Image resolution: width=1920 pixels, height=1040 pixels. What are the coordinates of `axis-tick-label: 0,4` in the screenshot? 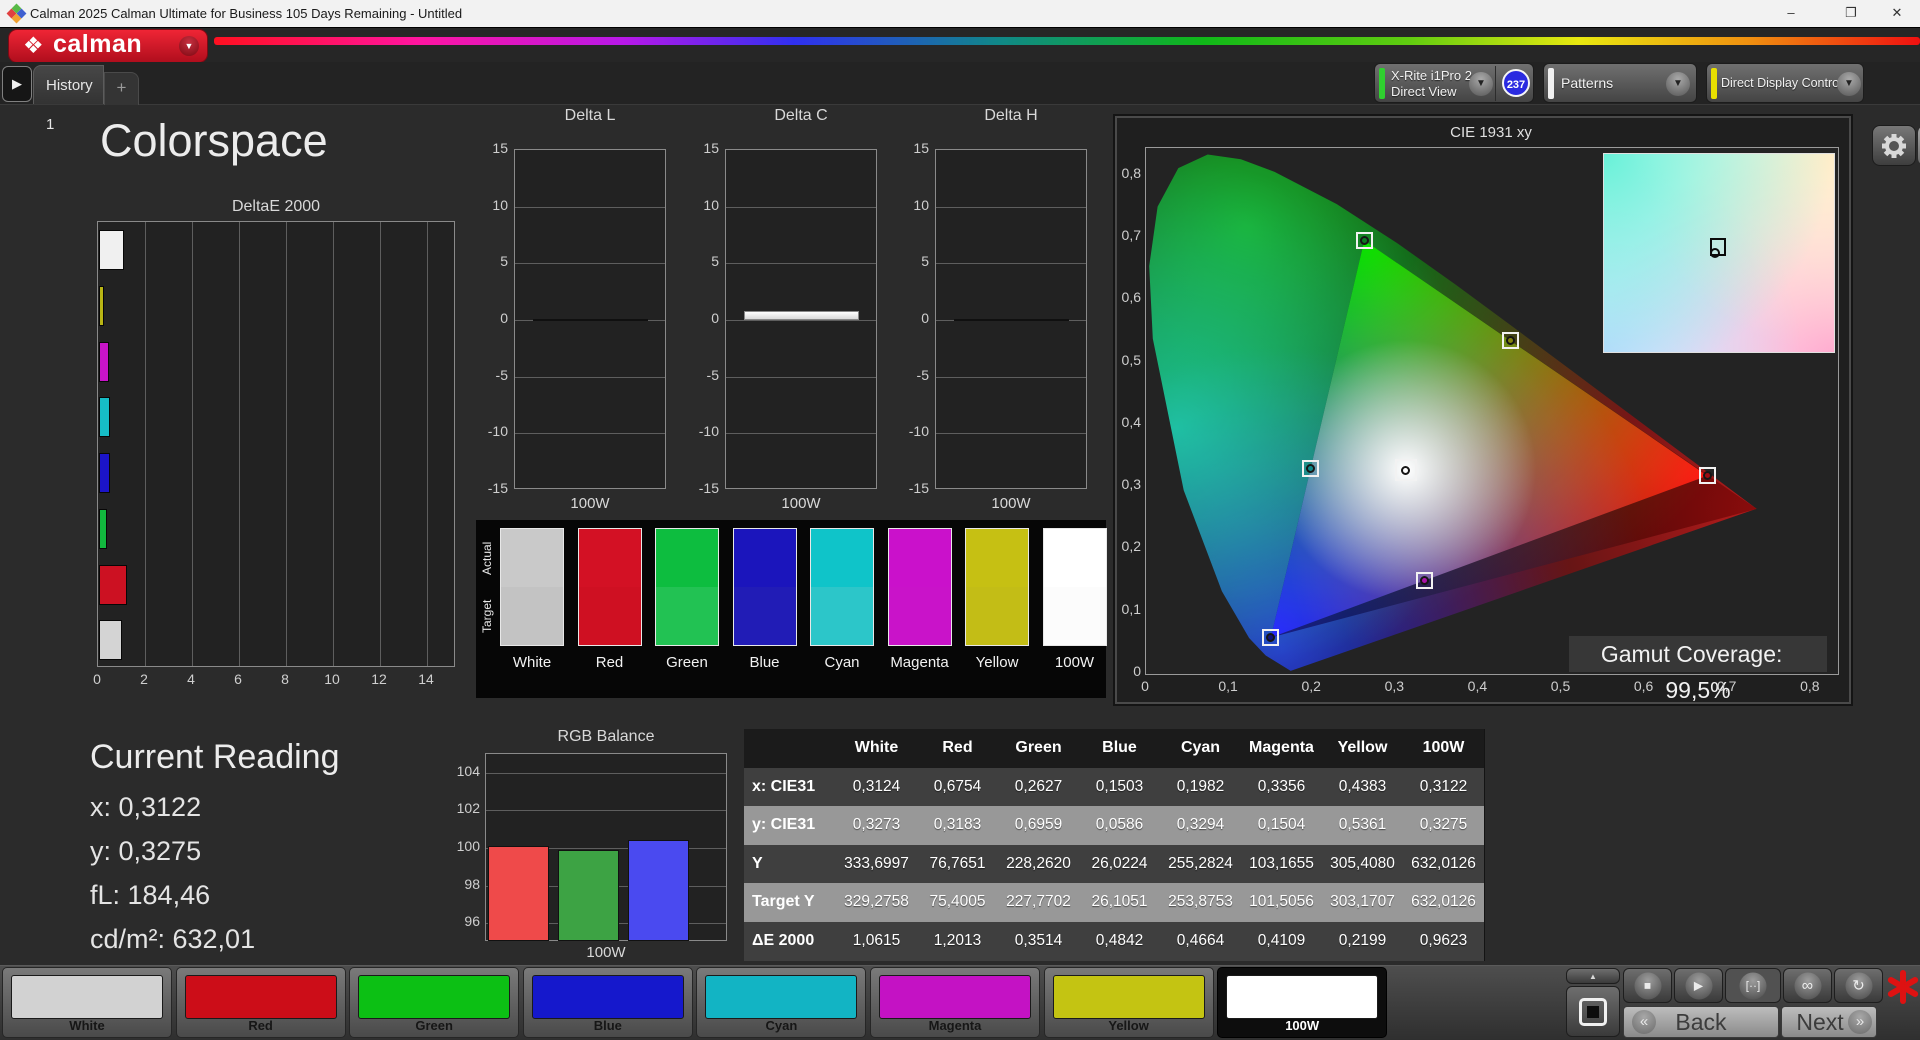 It's located at (1477, 686).